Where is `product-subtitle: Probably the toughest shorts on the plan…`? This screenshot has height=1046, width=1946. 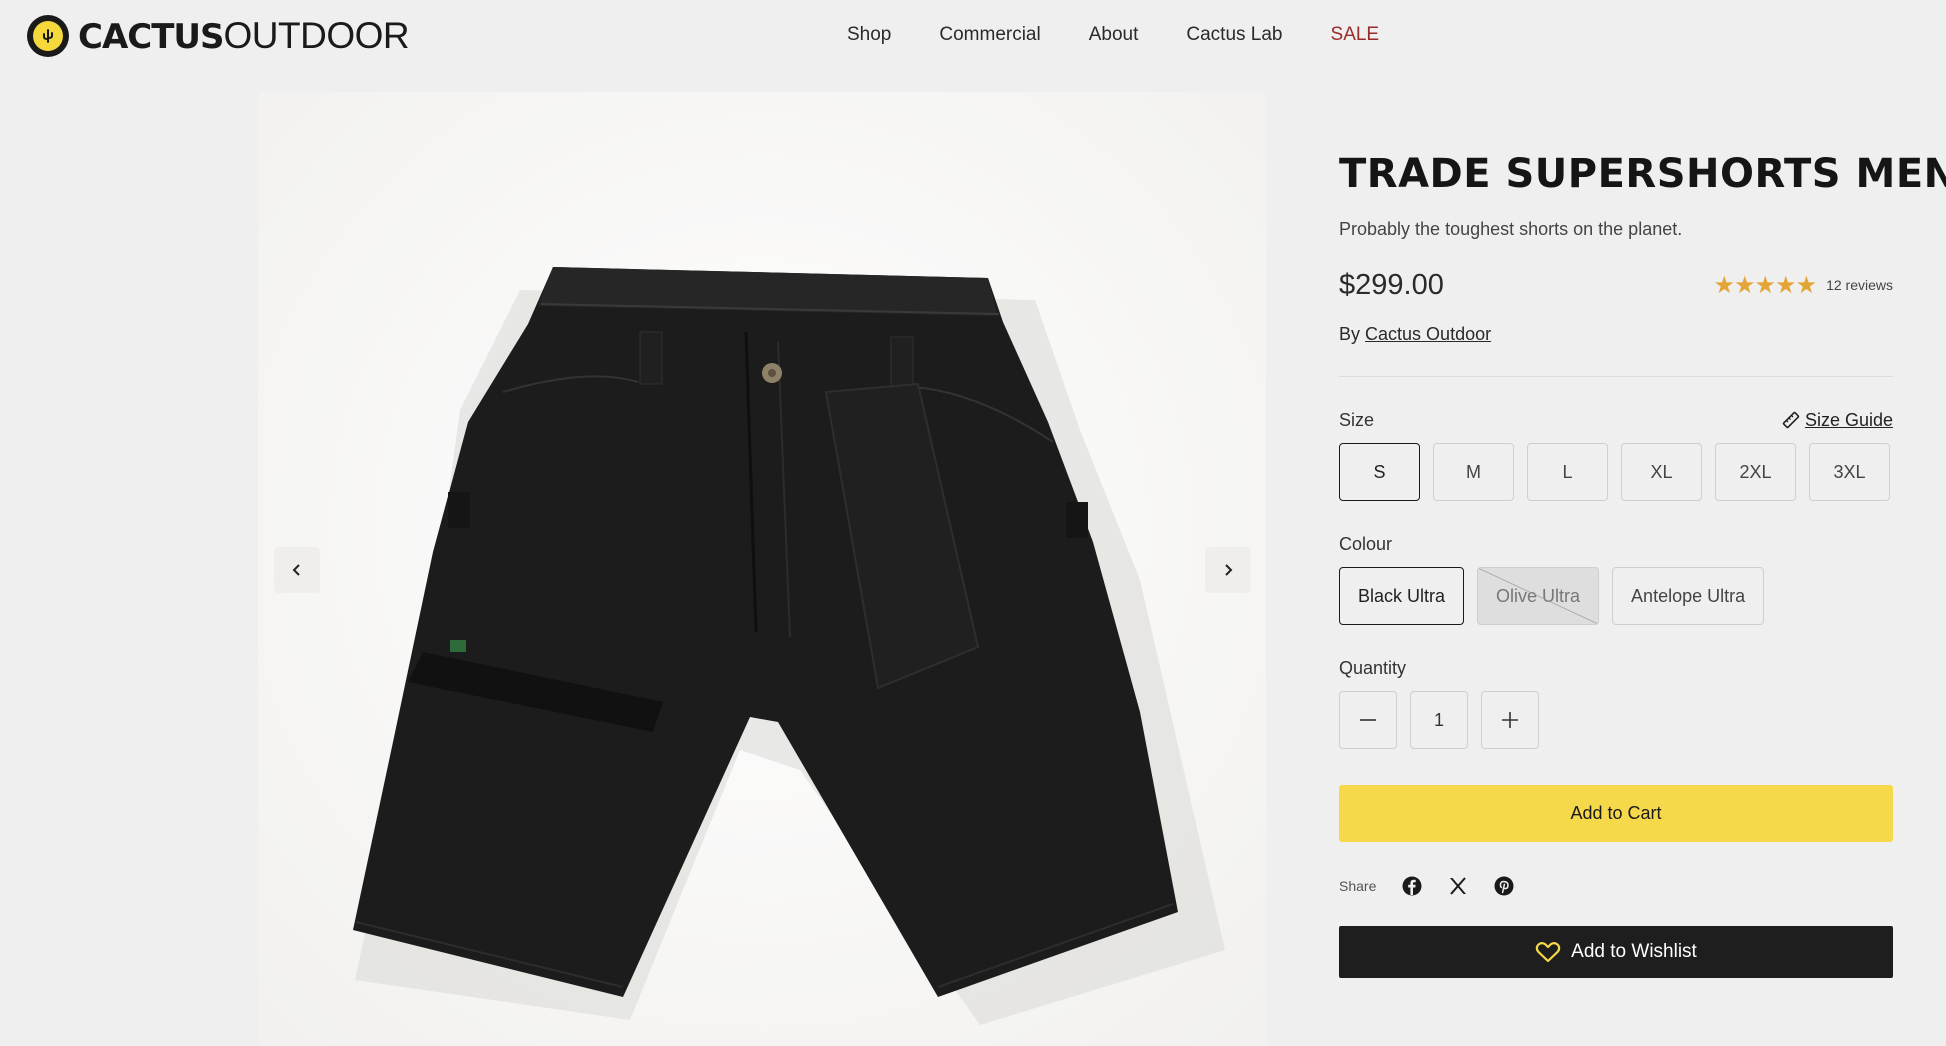
product-subtitle: Probably the toughest shorts on the plan… is located at coordinates (1511, 229).